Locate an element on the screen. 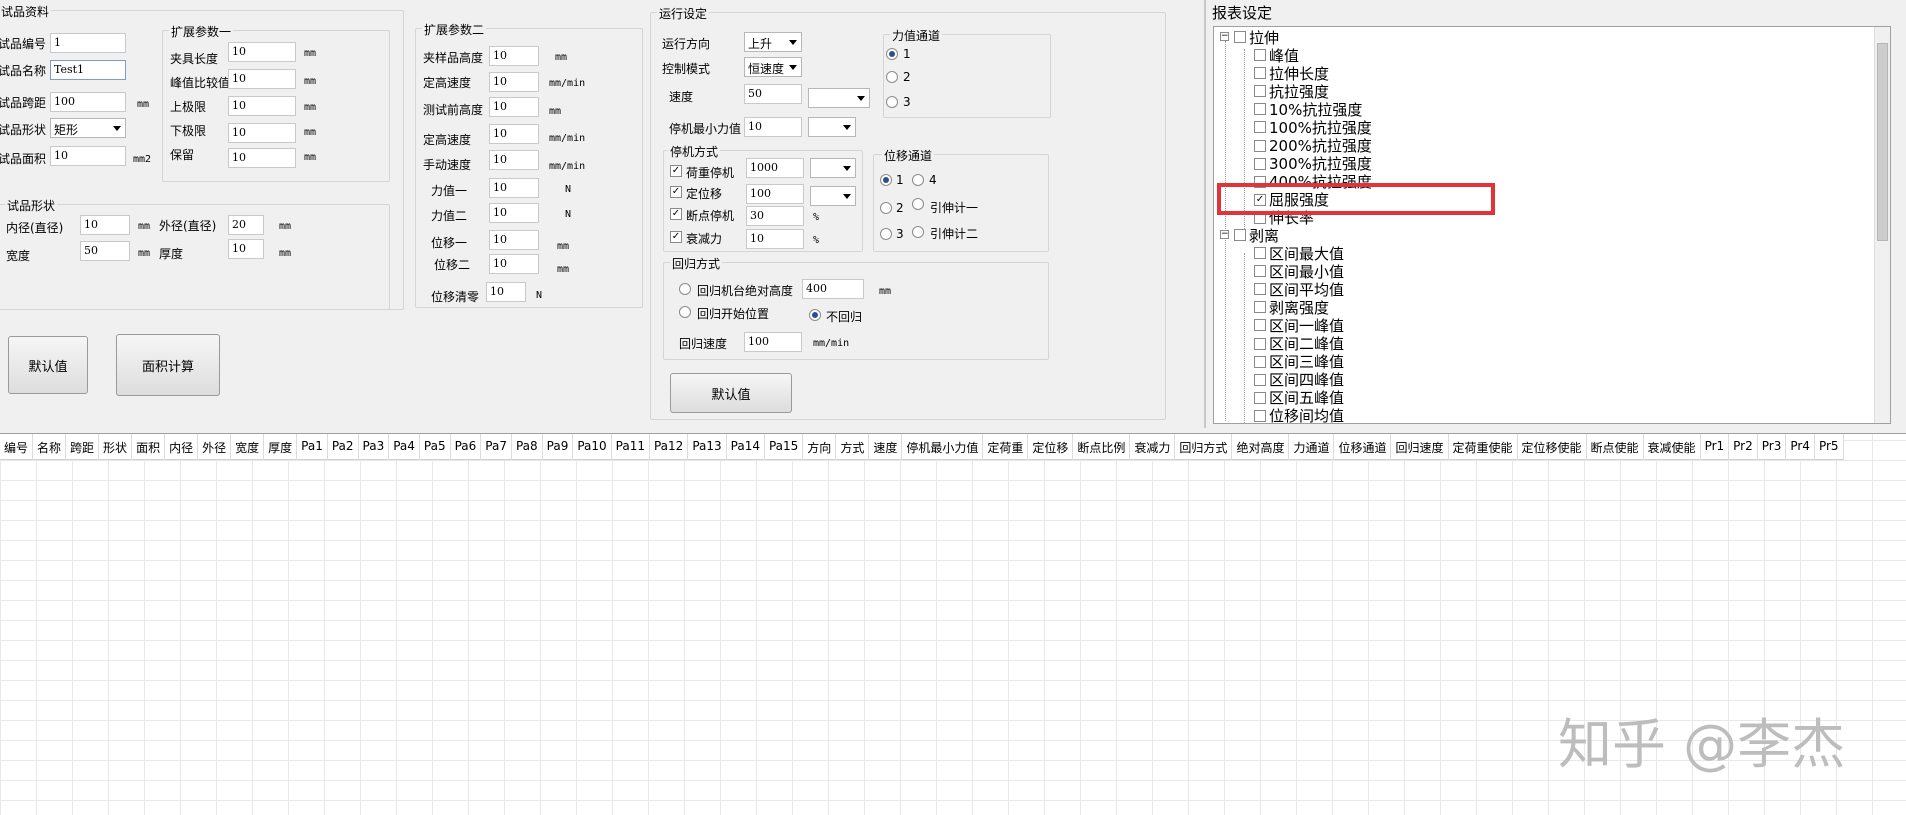  grid-column-header: Pa13 is located at coordinates (707, 447).